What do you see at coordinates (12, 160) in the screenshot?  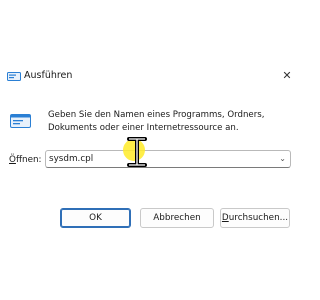 I see `open-label-access-key: Ö` at bounding box center [12, 160].